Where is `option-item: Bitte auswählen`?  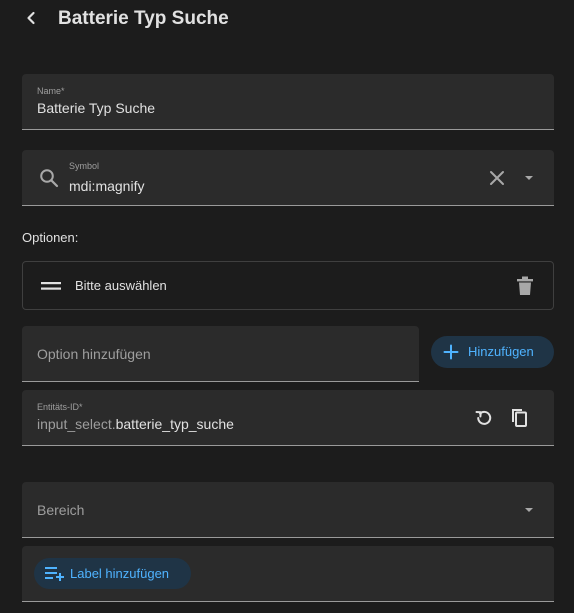 option-item: Bitte auswählen is located at coordinates (288, 285).